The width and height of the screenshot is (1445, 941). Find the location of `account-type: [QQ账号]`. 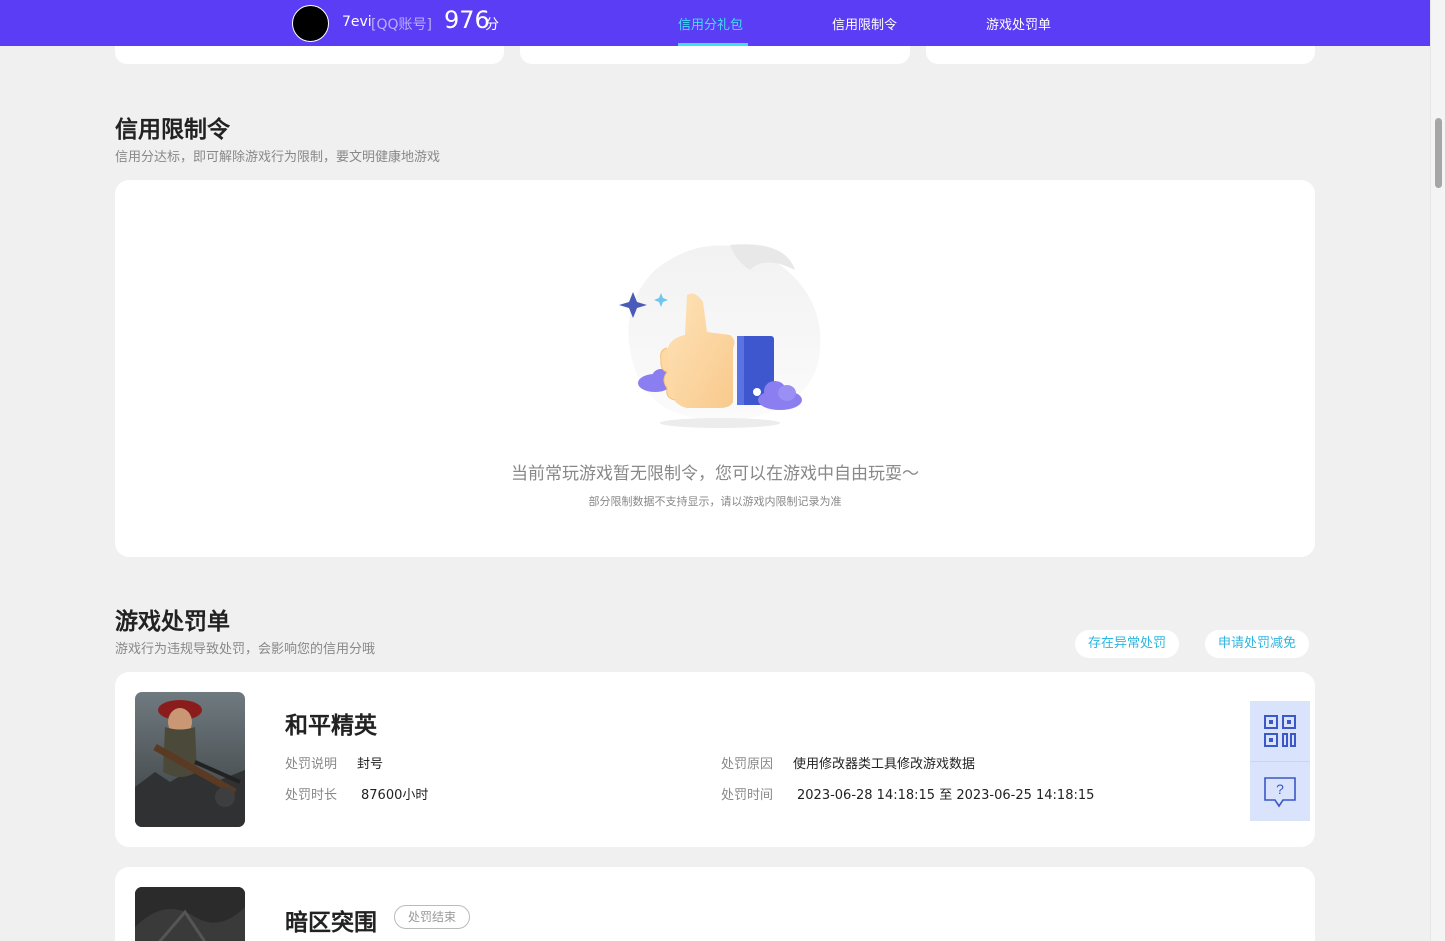

account-type: [QQ账号] is located at coordinates (401, 25).